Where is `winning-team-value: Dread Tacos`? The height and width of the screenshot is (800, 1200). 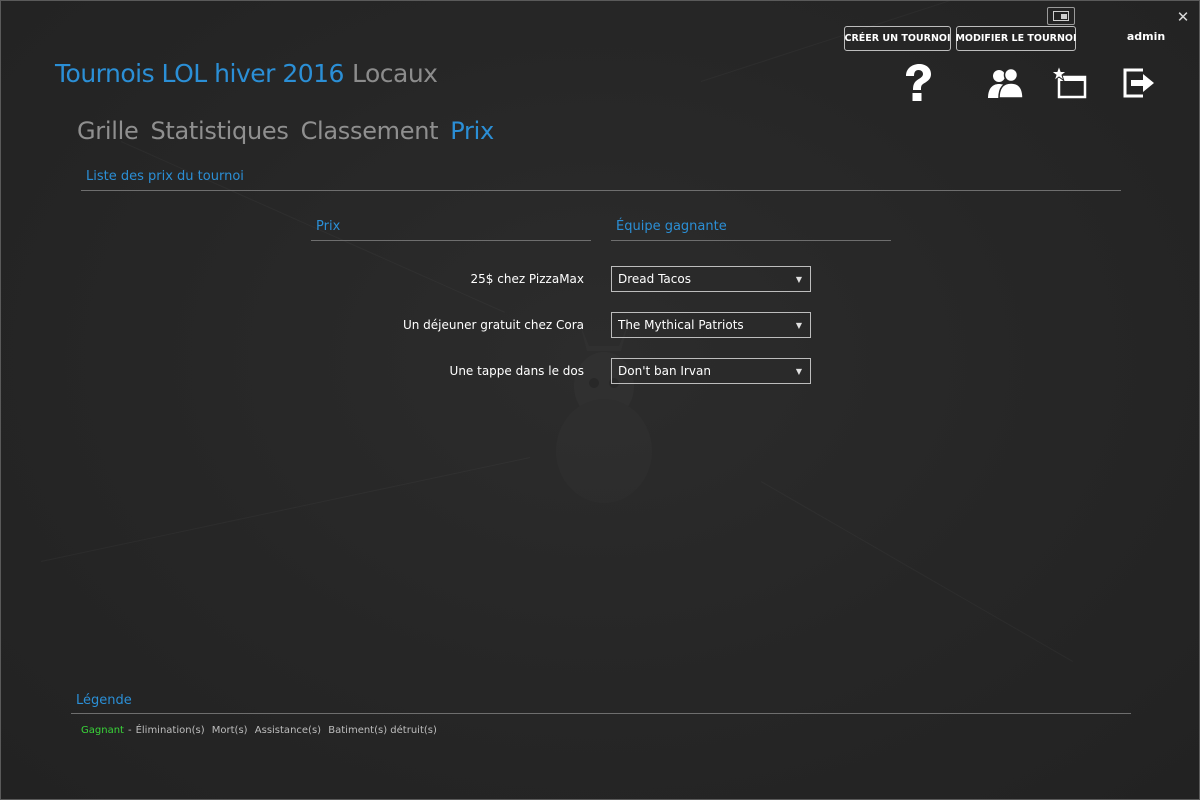 winning-team-value: Dread Tacos is located at coordinates (654, 279).